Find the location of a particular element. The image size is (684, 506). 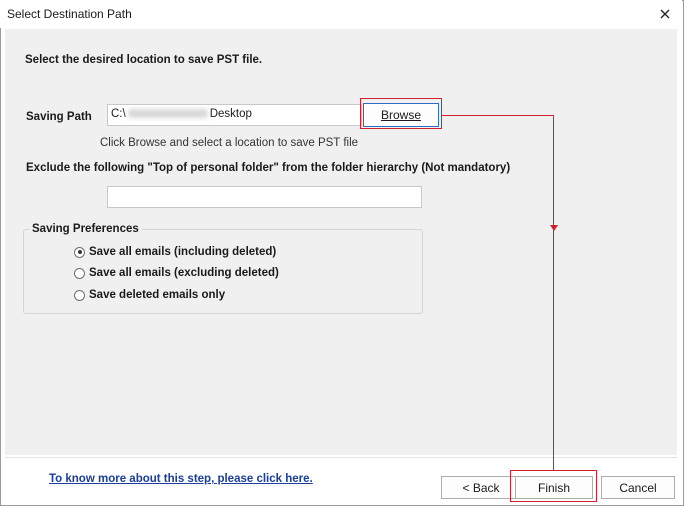

footer-divider is located at coordinates (341, 457).